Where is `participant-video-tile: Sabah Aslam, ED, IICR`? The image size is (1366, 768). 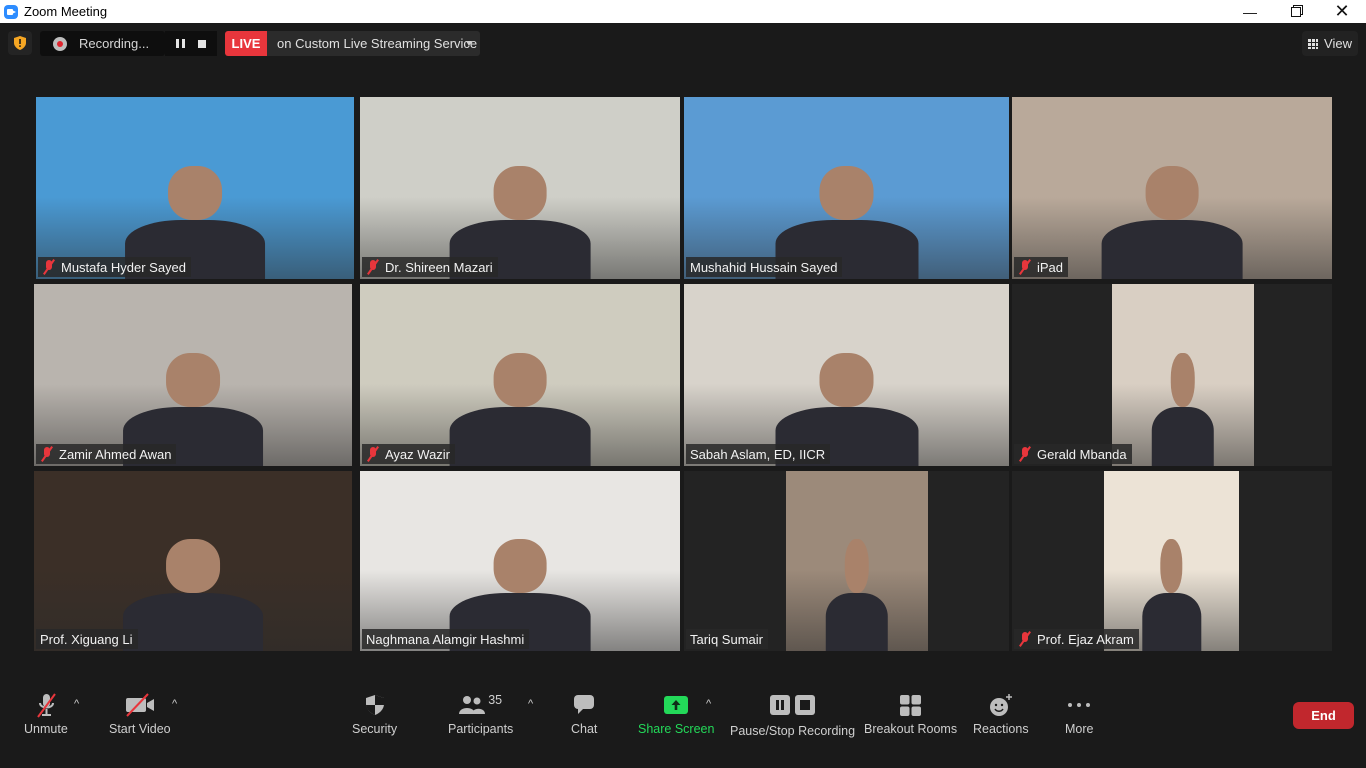
participant-video-tile: Sabah Aslam, ED, IICR is located at coordinates (846, 375).